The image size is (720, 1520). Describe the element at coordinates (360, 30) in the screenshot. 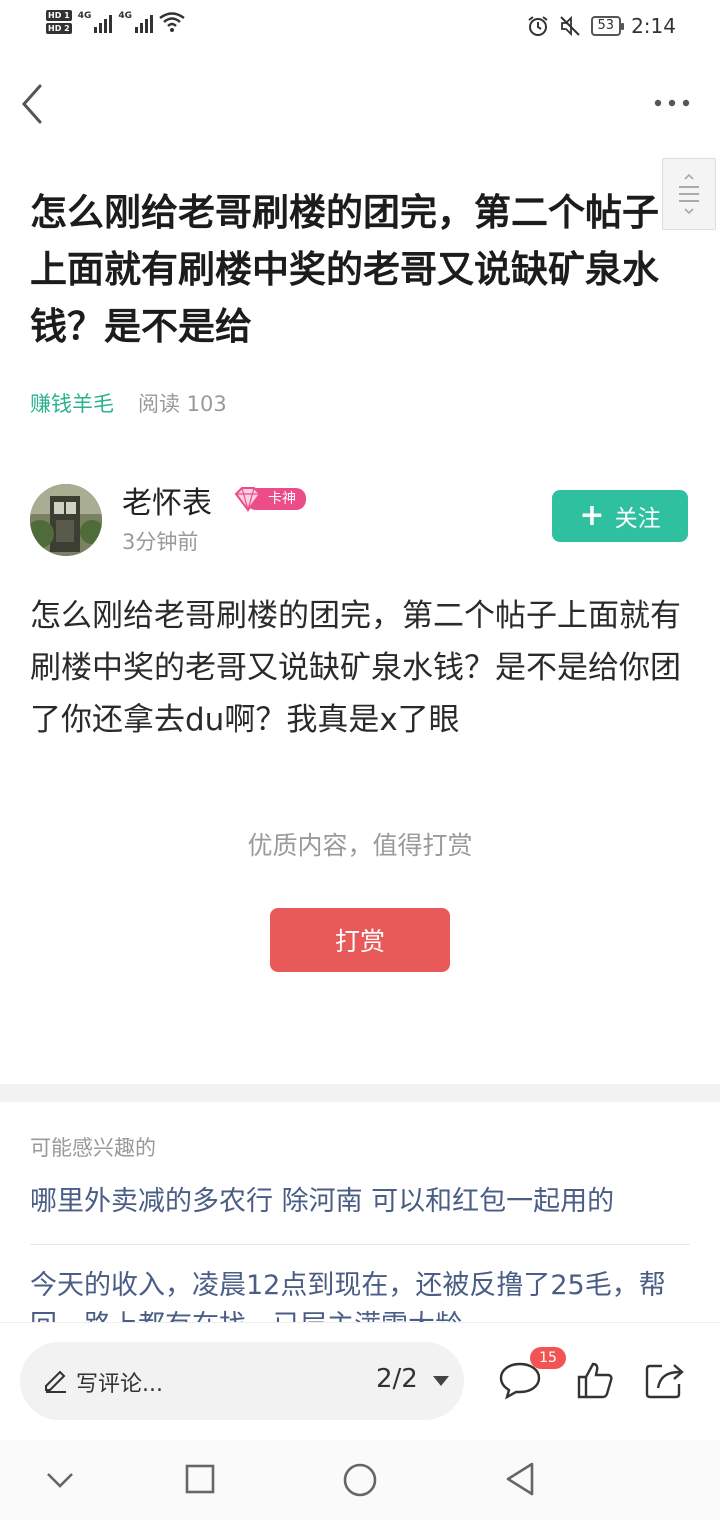

I see `status-bar: HD 1 HD 2 4G 4G 53 2:14` at that location.